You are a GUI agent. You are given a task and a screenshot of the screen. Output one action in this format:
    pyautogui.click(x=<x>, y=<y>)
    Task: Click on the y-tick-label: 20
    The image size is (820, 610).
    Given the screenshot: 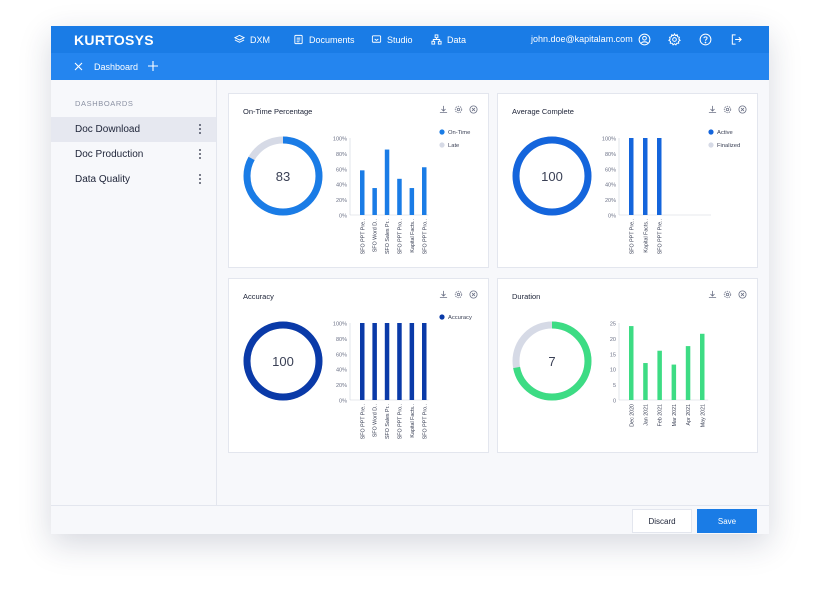 What is the action you would take?
    pyautogui.click(x=613, y=340)
    